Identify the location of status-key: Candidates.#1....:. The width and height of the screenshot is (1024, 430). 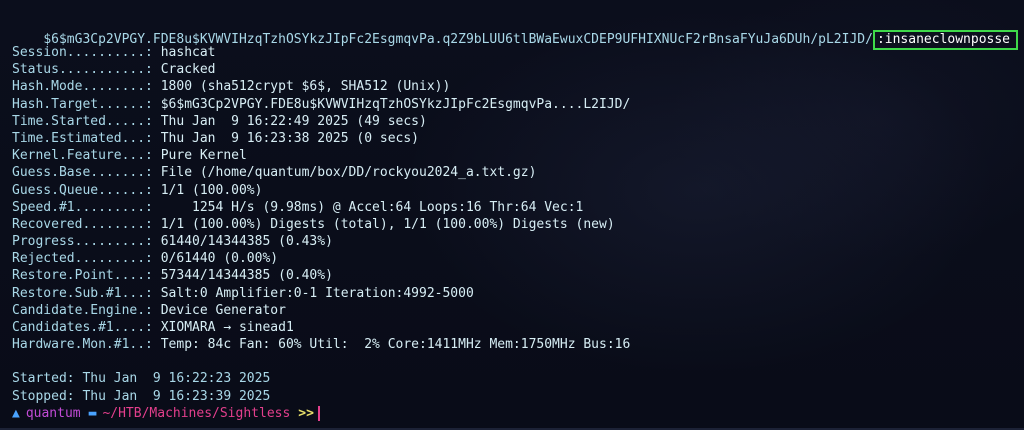
(86, 327).